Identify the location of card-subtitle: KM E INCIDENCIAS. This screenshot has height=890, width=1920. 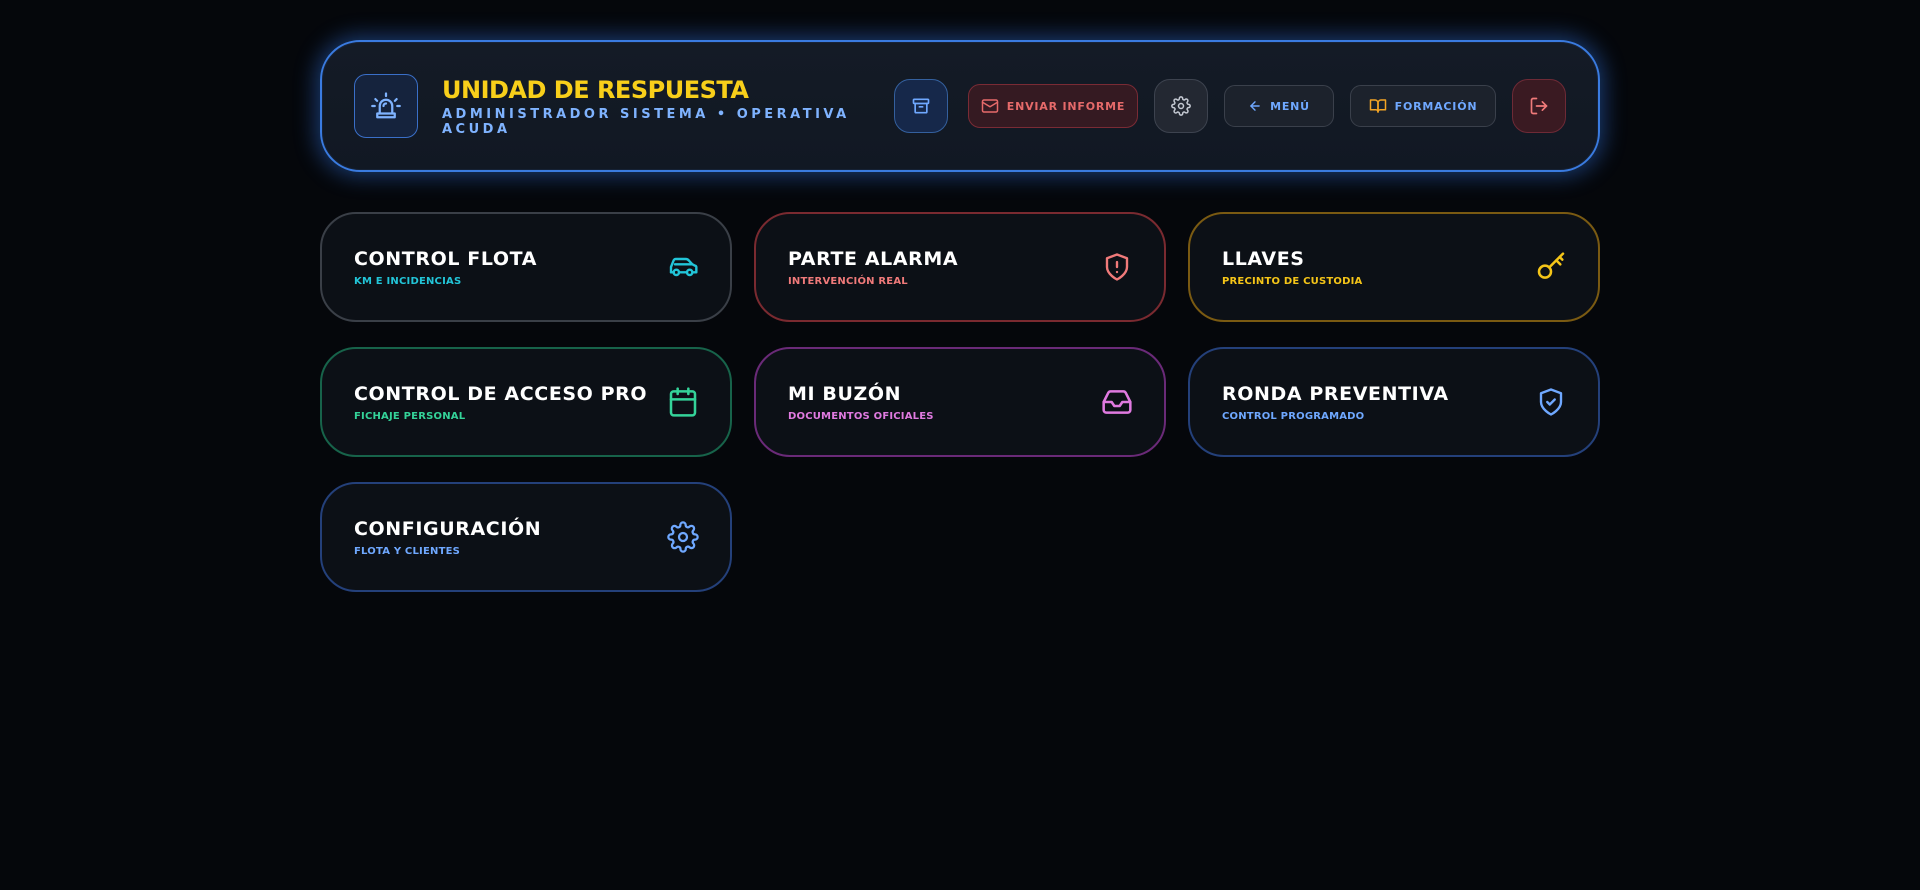
(408, 281).